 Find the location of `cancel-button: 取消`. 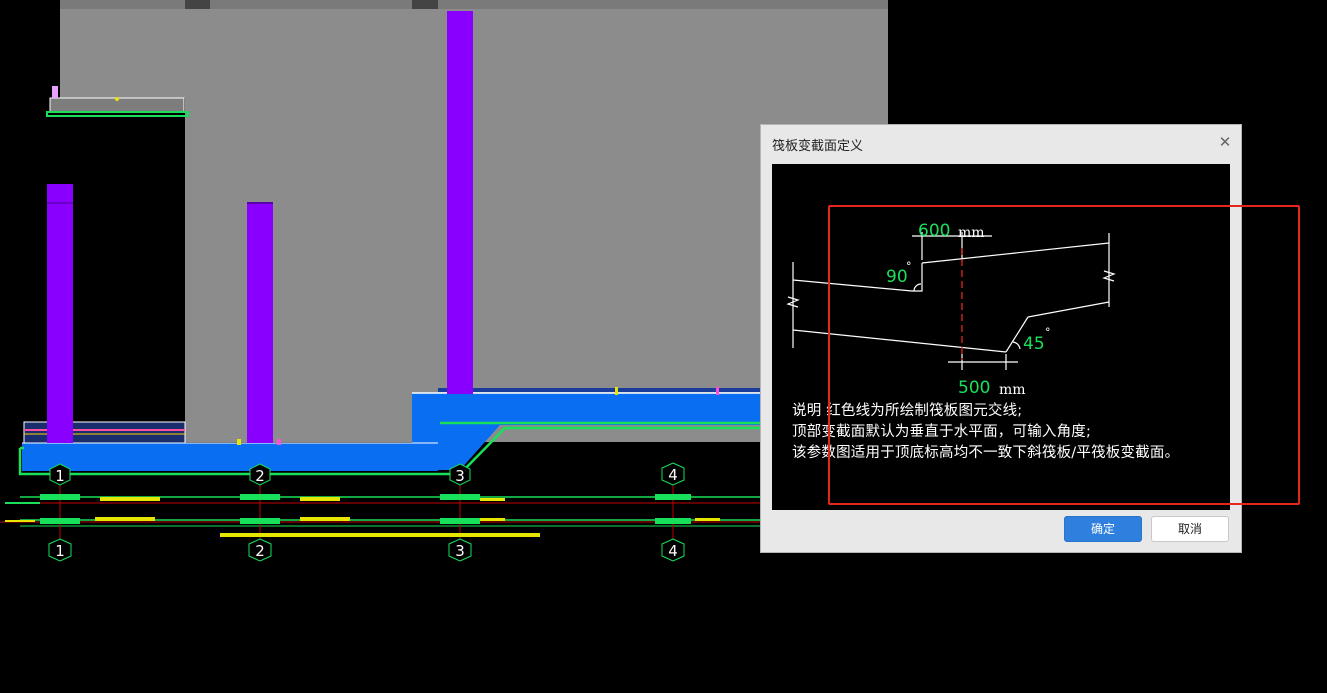

cancel-button: 取消 is located at coordinates (1190, 529).